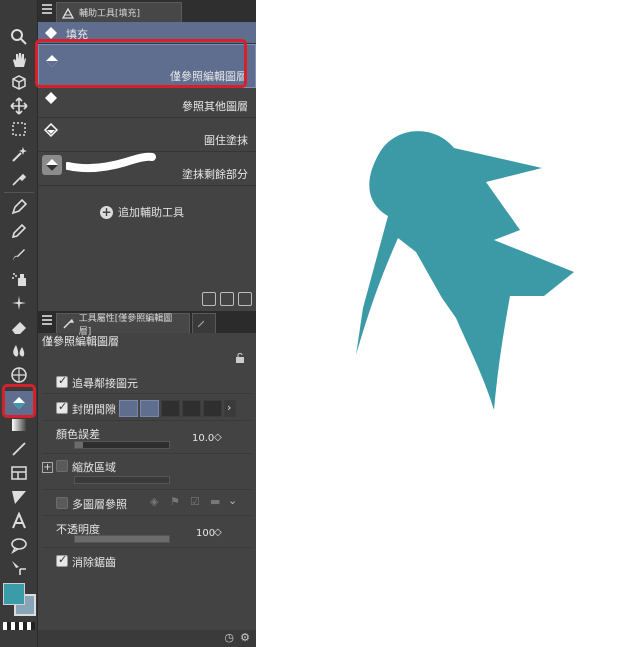 The width and height of the screenshot is (639, 647). What do you see at coordinates (195, 501) in the screenshot?
I see `selected-layer-icon: ☑` at bounding box center [195, 501].